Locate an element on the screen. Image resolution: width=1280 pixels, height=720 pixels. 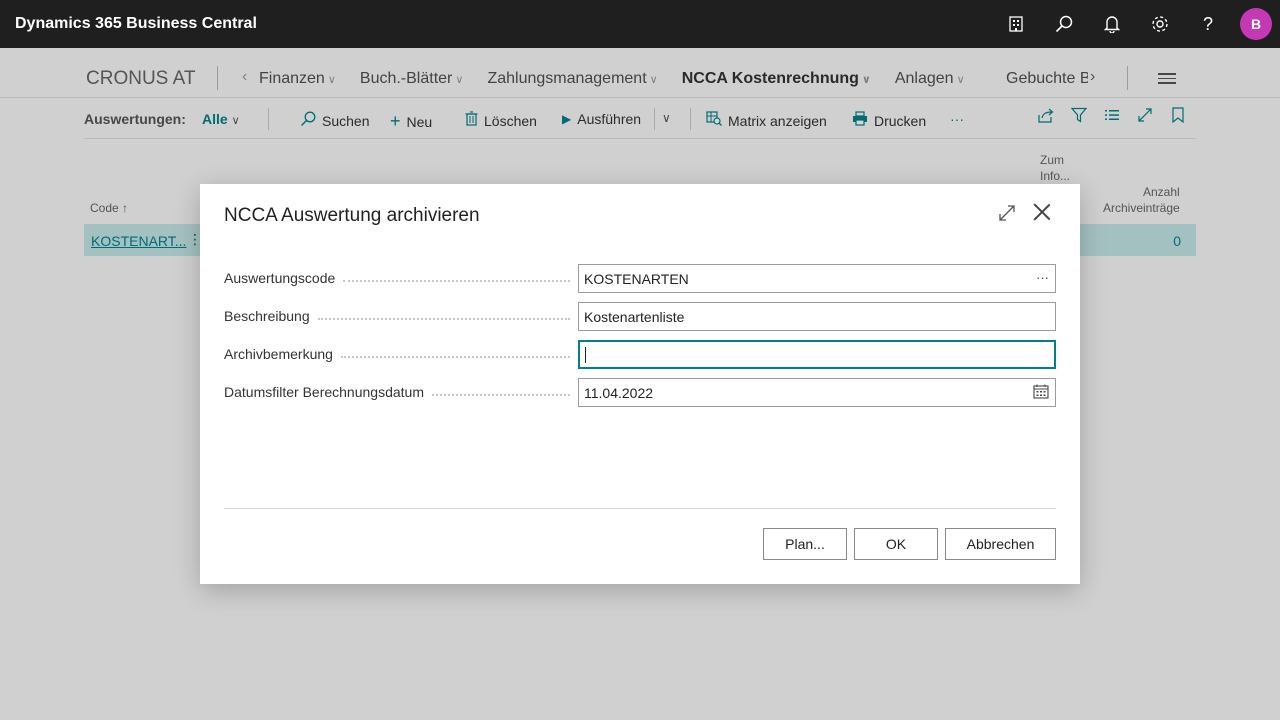
field-row-remark: Archivbemerkung is located at coordinates (640, 354).